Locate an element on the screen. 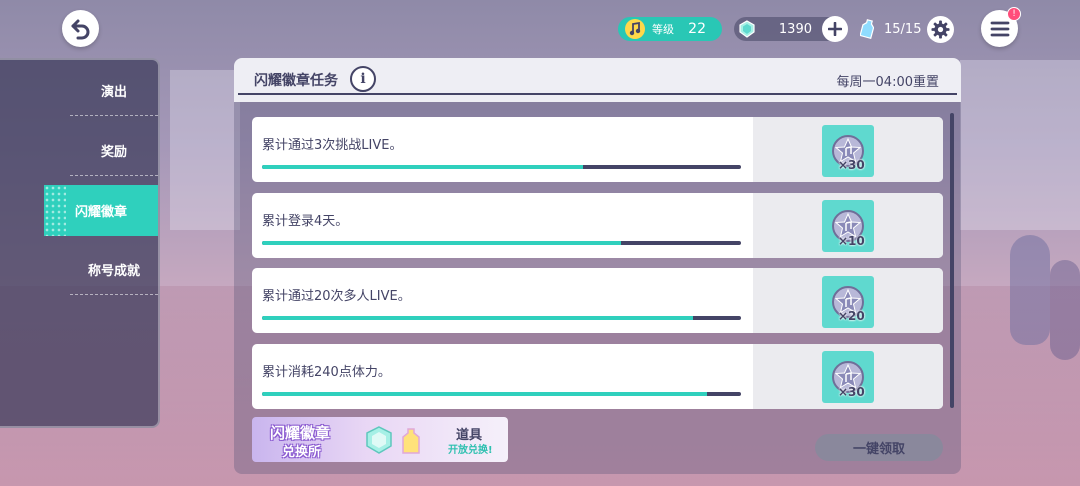 The width and height of the screenshot is (1080, 486). side-item-titles: 称号成就 is located at coordinates (114, 270).